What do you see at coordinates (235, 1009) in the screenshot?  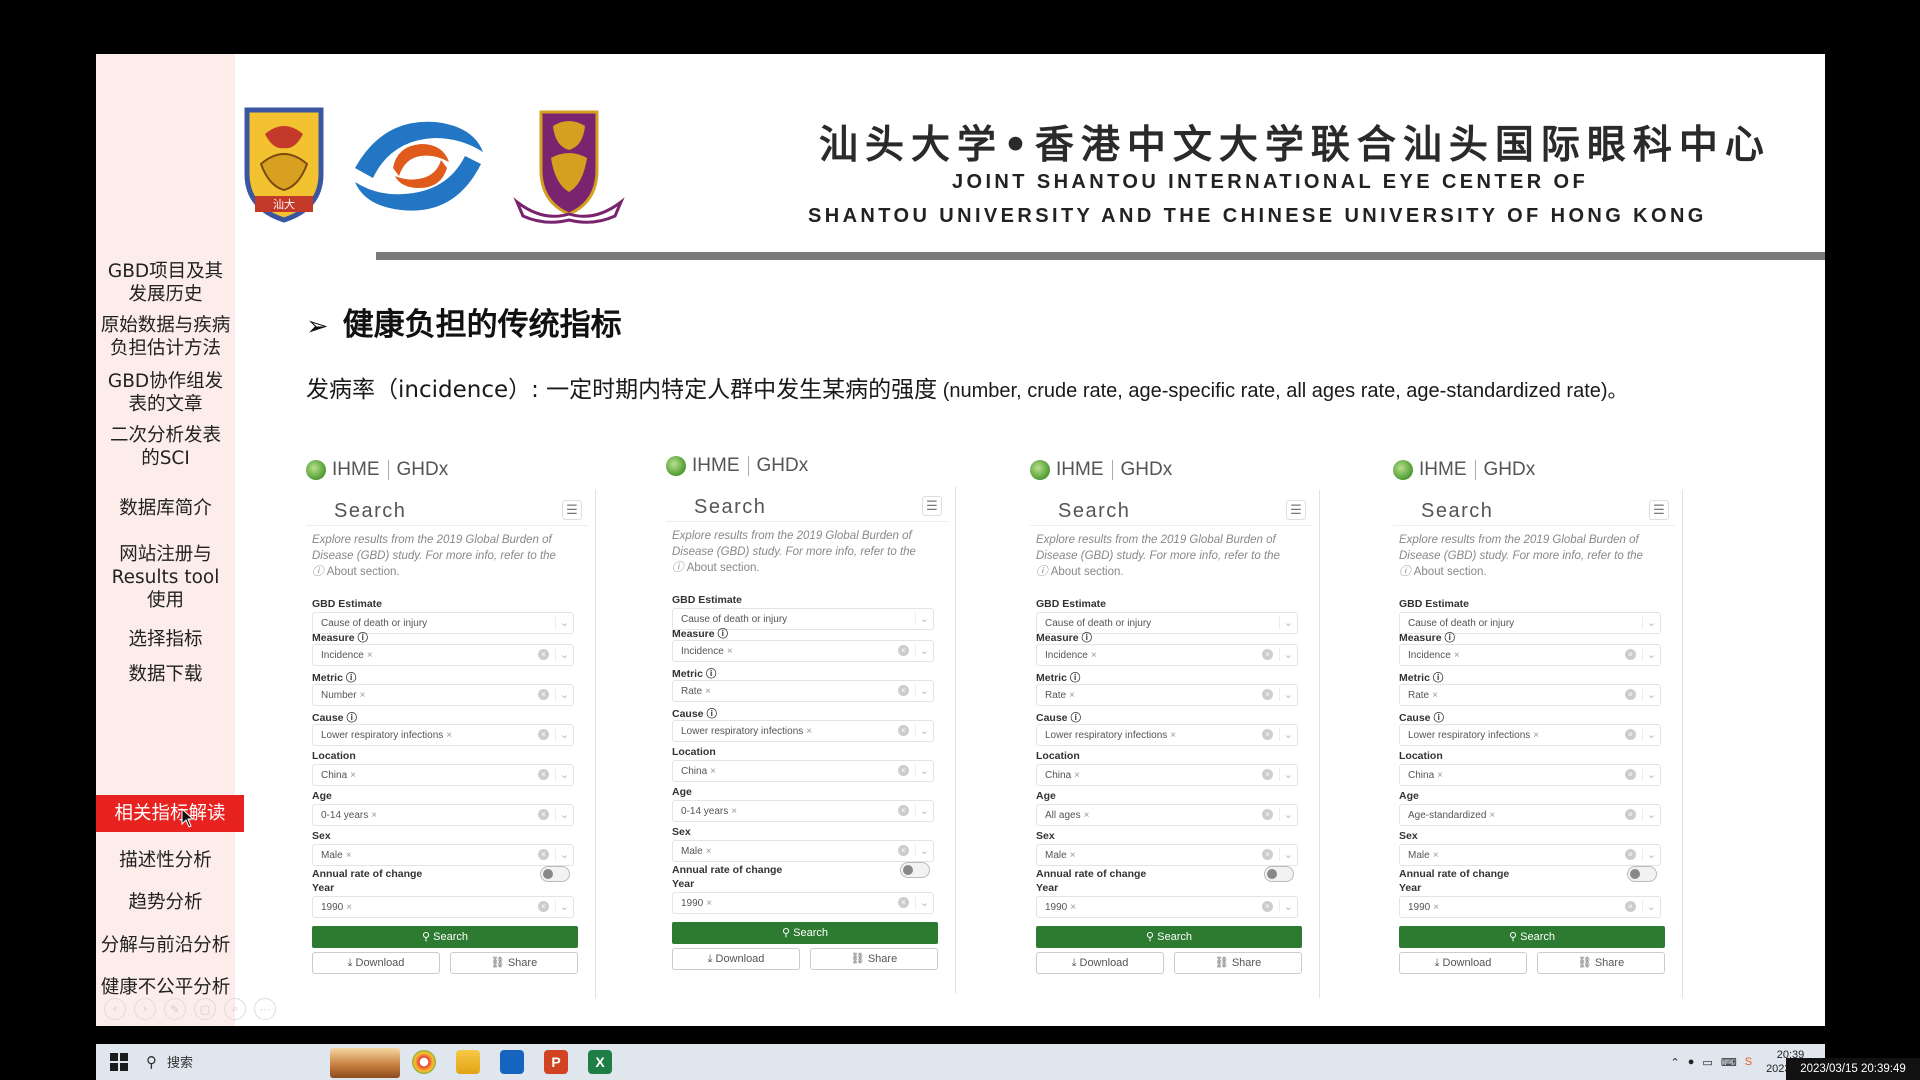 I see `zoom-icon: ⌕` at bounding box center [235, 1009].